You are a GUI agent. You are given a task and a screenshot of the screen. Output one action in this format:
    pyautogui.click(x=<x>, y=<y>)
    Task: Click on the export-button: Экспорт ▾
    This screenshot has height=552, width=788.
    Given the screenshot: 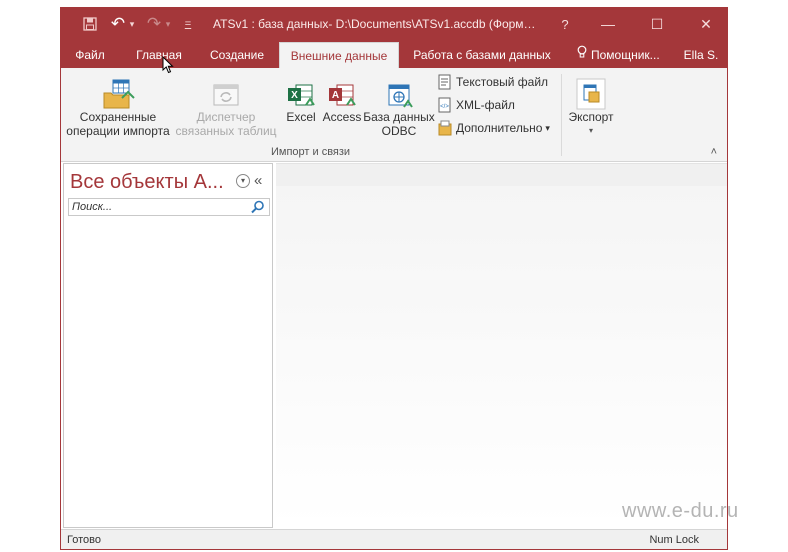 What is the action you would take?
    pyautogui.click(x=591, y=106)
    